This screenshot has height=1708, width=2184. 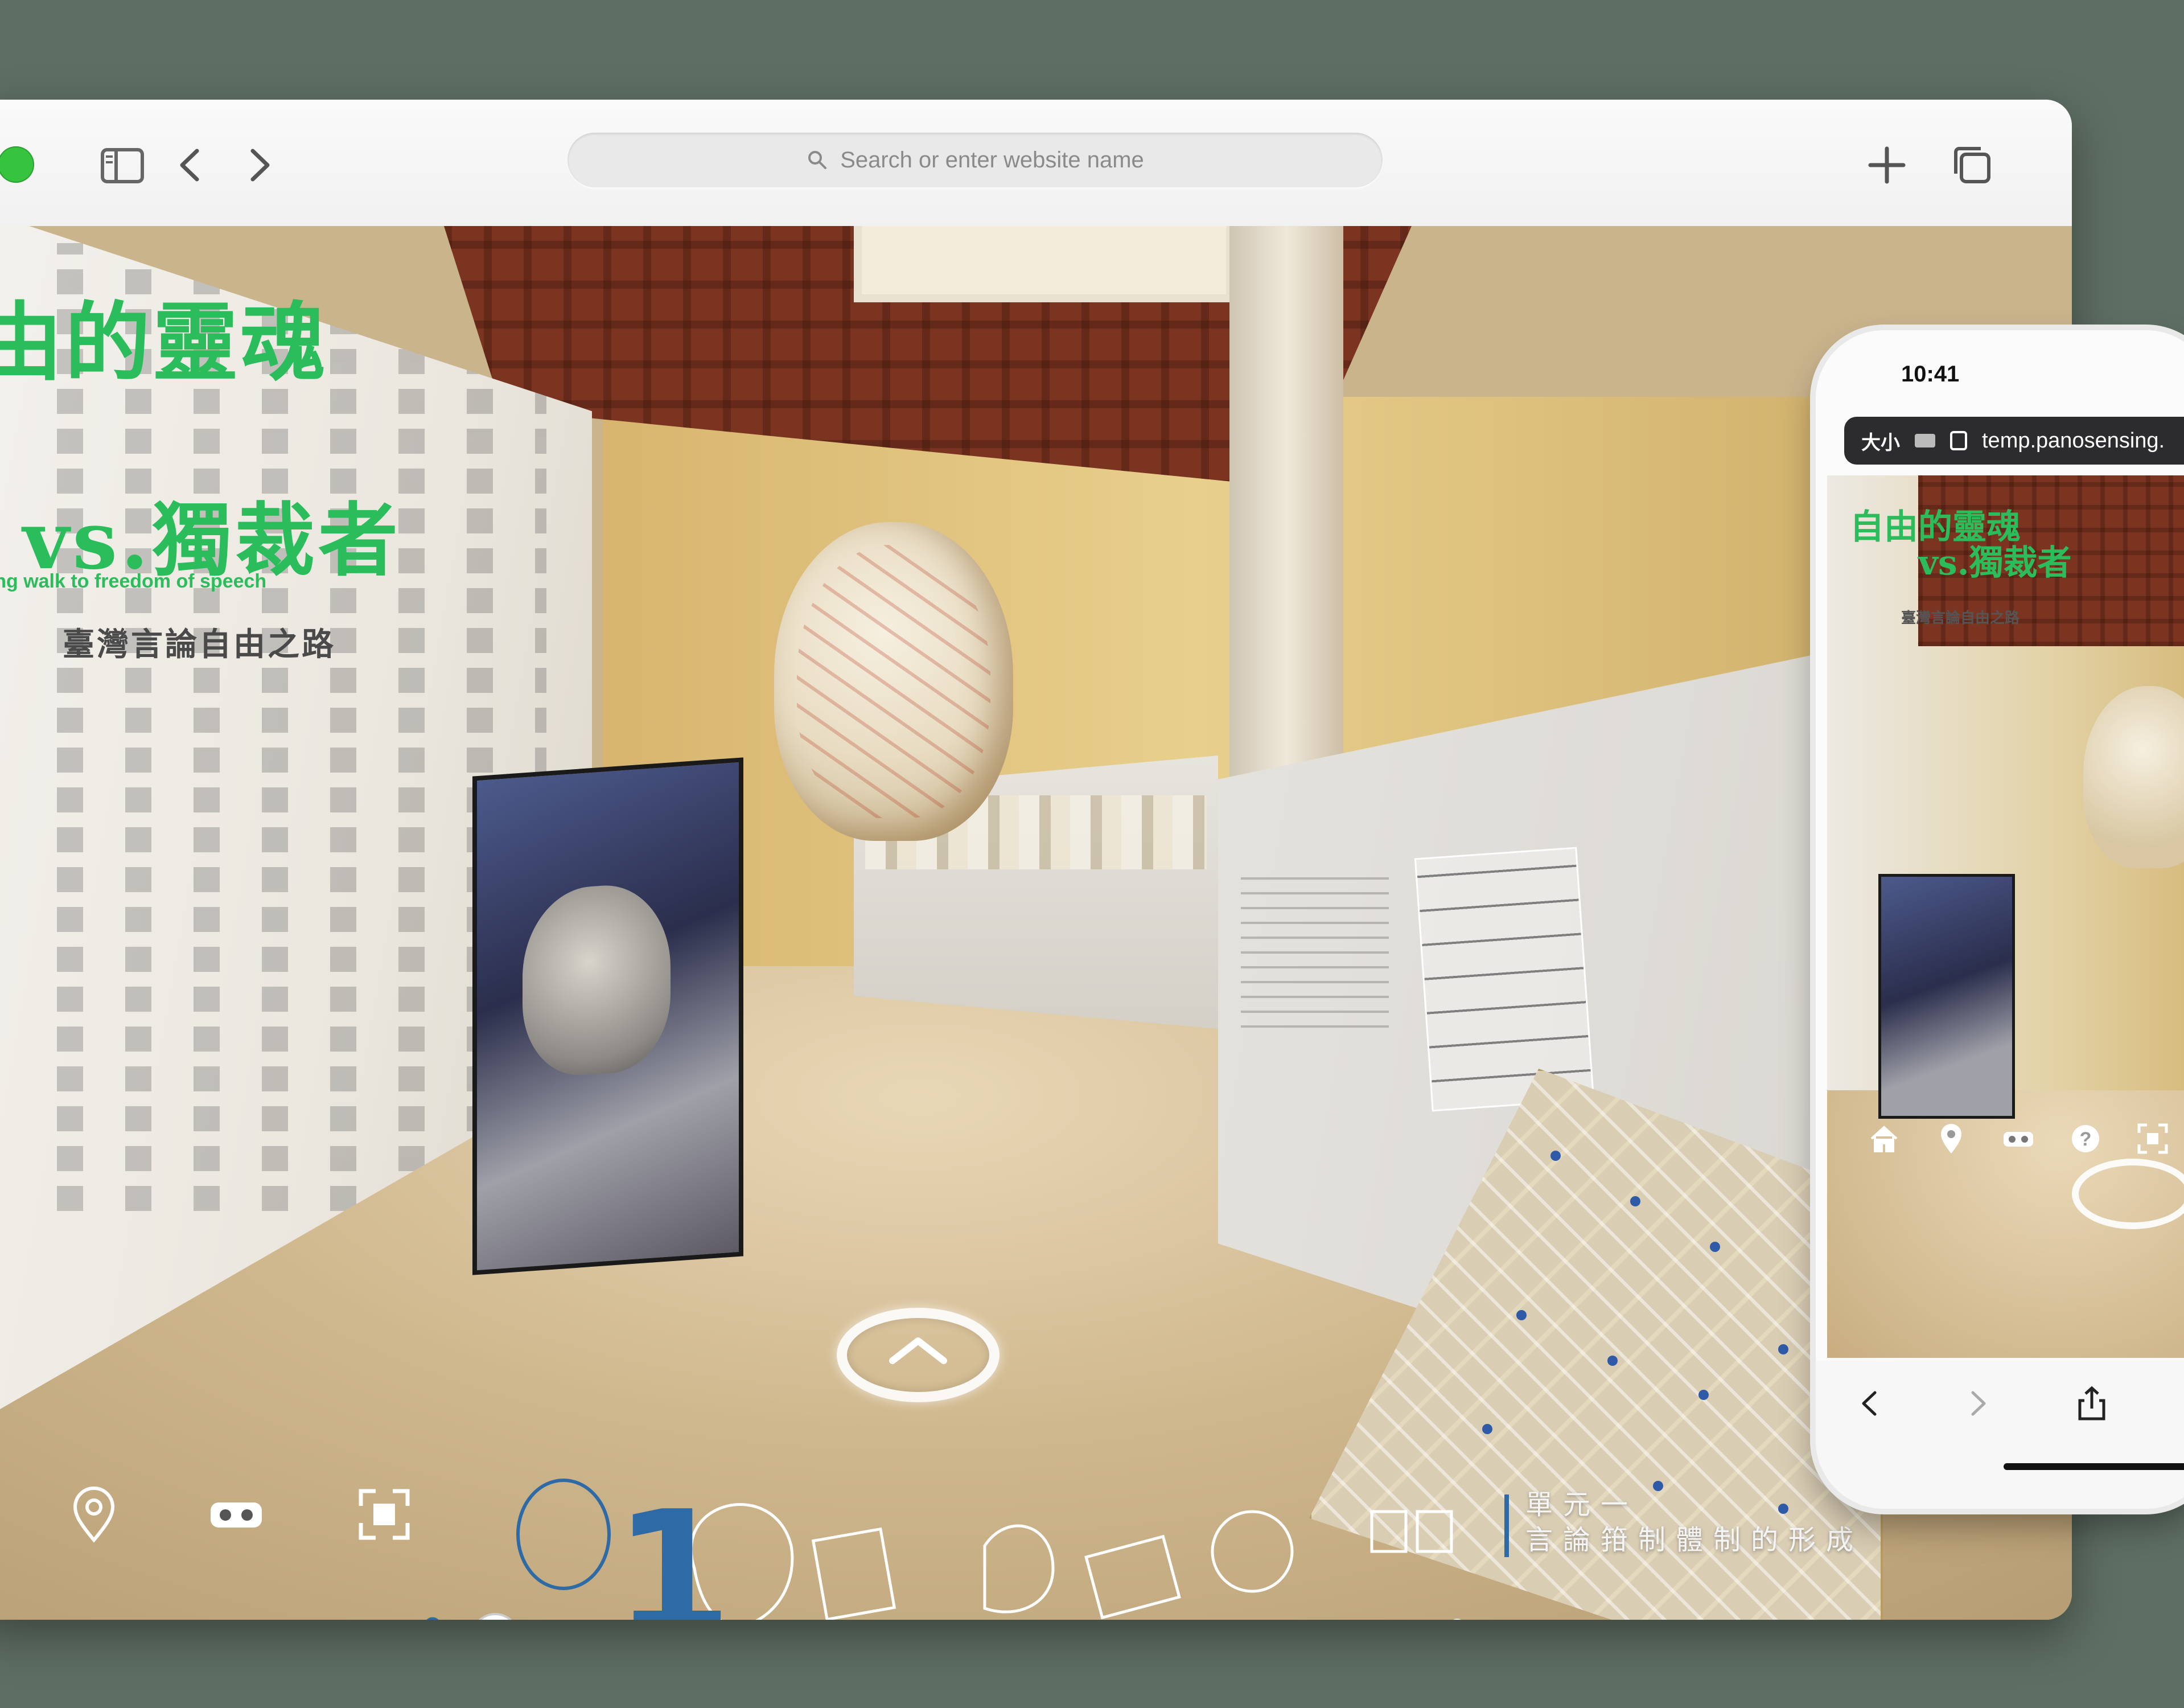 I want to click on home-indicator, so click(x=2094, y=1466).